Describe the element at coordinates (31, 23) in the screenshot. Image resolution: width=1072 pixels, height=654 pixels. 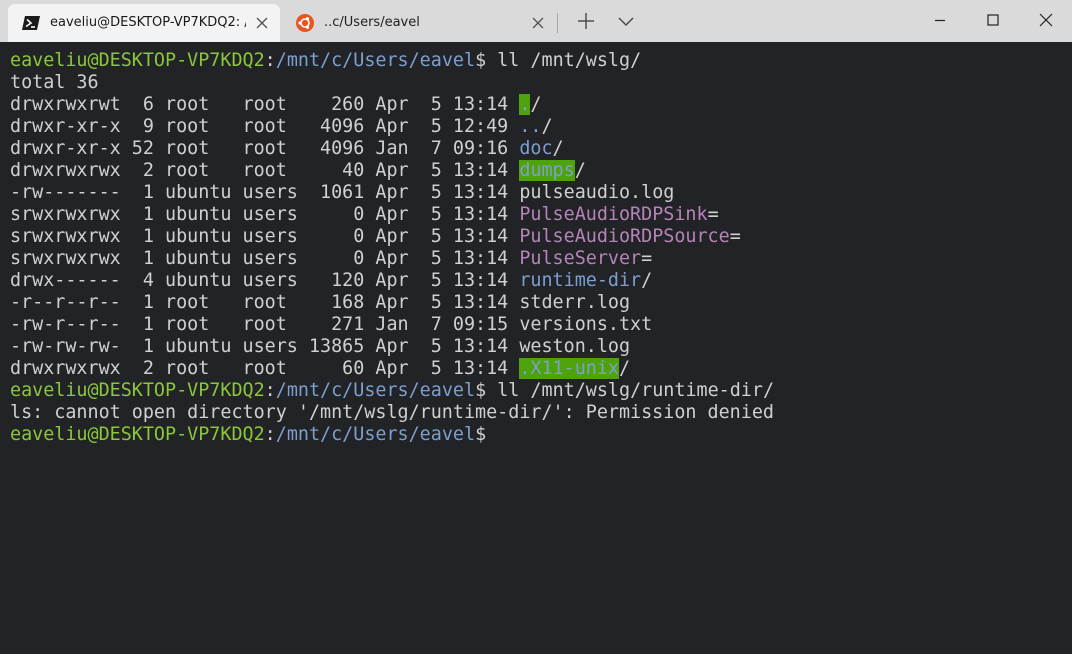
I see `powershell-icon` at that location.